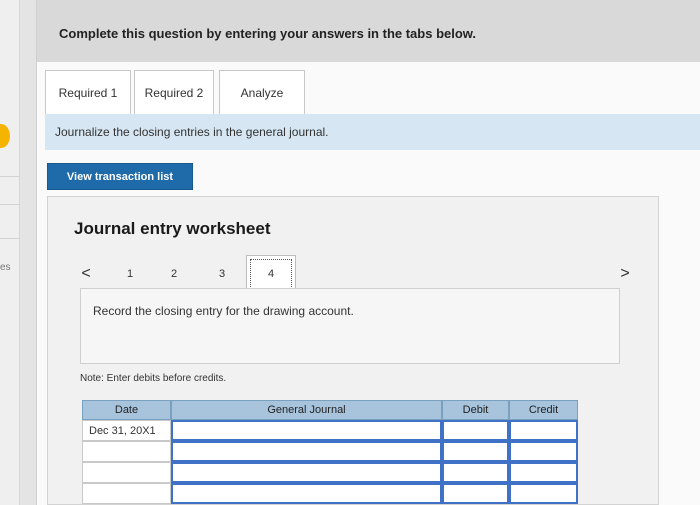  Describe the element at coordinates (543, 410) in the screenshot. I see `column-header-credit: Credit` at that location.